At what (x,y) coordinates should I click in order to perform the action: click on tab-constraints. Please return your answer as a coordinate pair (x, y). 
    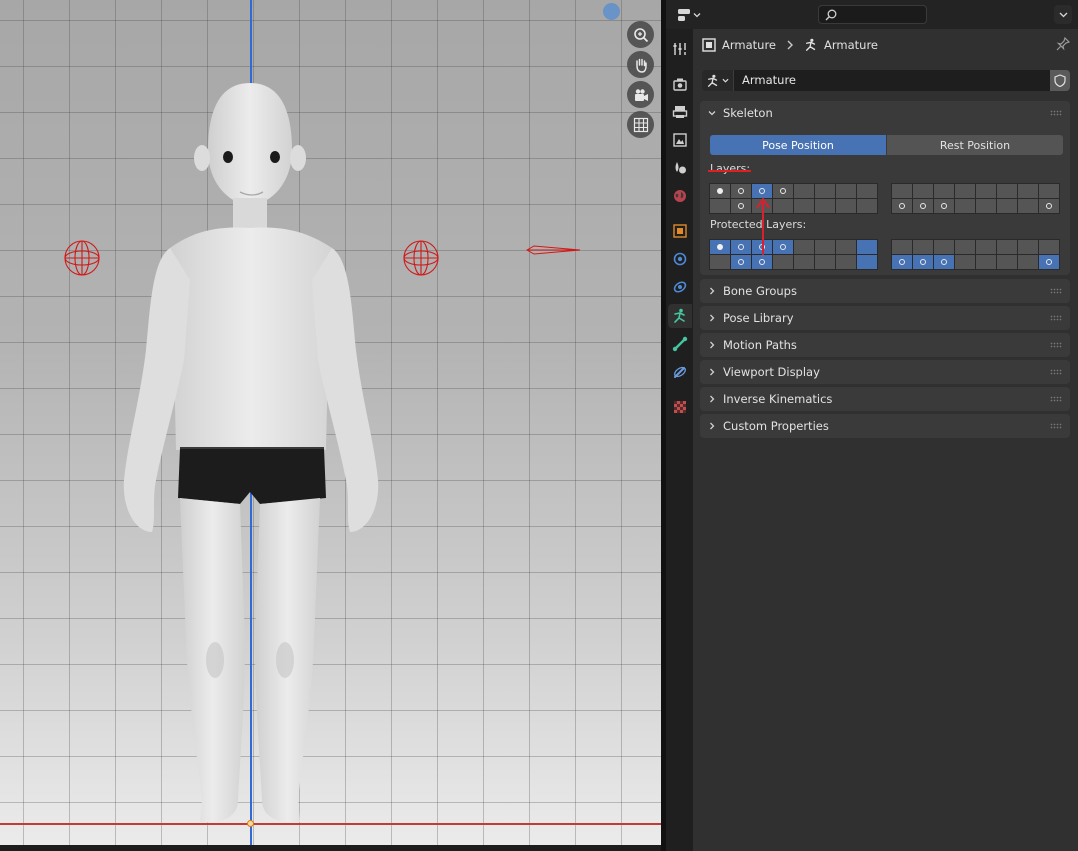
    Looking at the image, I should click on (680, 287).